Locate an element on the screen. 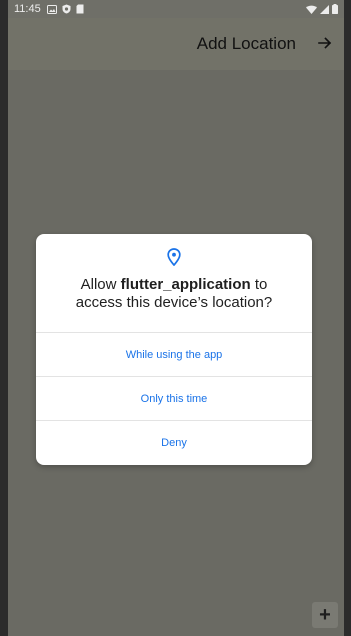 The height and width of the screenshot is (636, 351). arrow-right-icon is located at coordinates (325, 44).